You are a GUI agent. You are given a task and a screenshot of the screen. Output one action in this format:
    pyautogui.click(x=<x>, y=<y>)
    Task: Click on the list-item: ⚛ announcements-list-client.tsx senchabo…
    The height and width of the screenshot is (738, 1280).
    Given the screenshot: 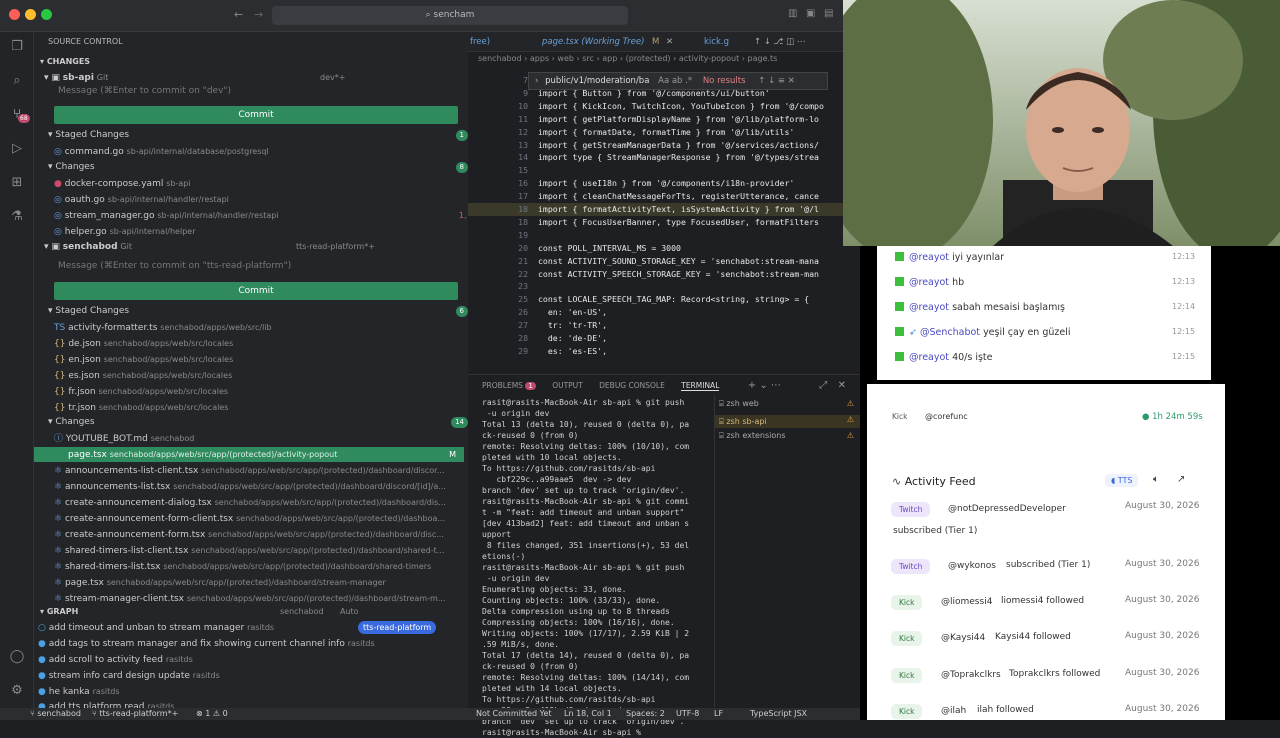 What is the action you would take?
    pyautogui.click(x=269, y=470)
    